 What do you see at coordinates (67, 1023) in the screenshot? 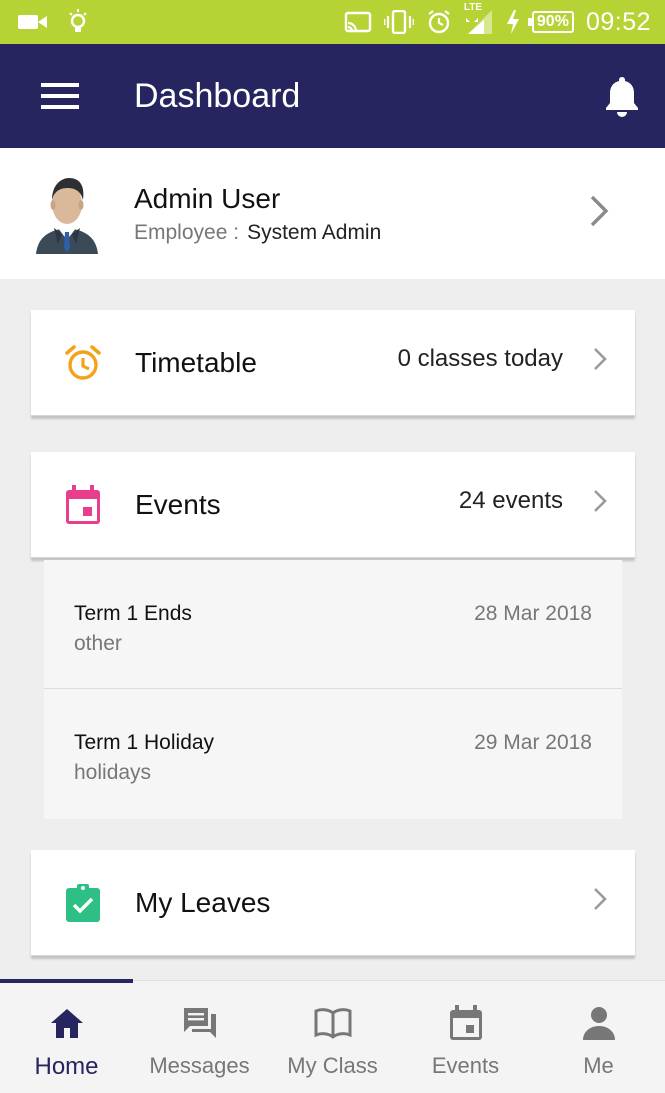
I see `home-icon` at bounding box center [67, 1023].